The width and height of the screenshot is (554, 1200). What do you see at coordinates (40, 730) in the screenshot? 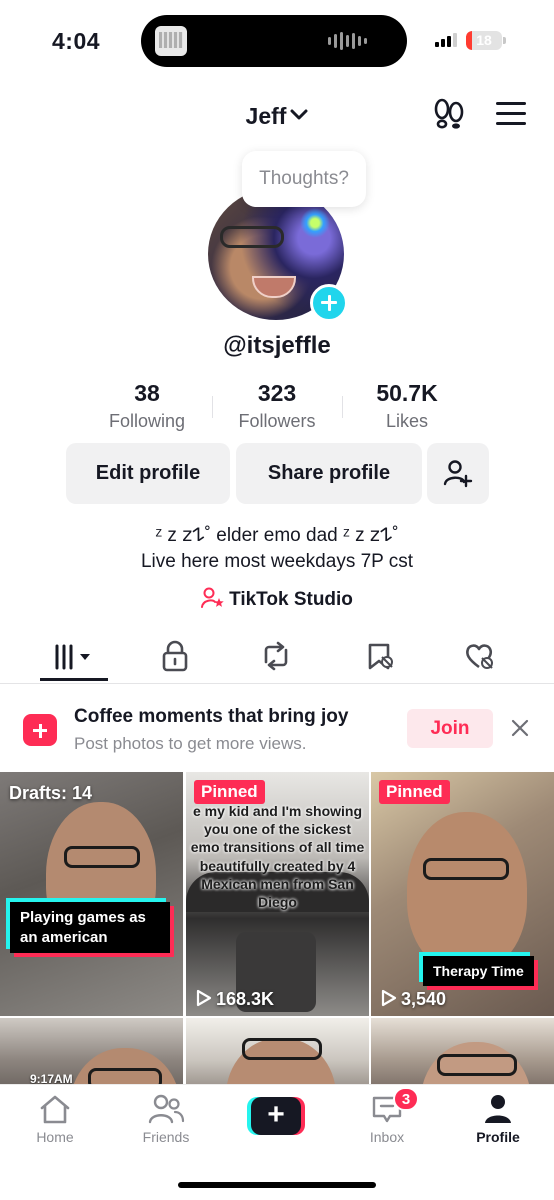
I see `add-post-icon` at bounding box center [40, 730].